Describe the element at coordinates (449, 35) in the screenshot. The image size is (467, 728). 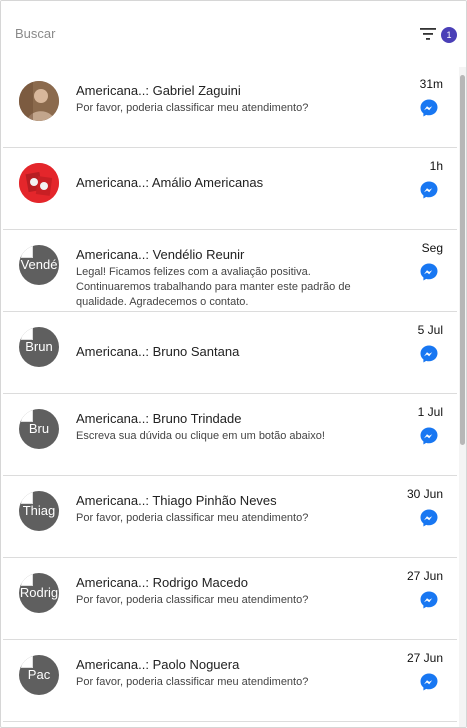
I see `filter-badge: 1` at that location.